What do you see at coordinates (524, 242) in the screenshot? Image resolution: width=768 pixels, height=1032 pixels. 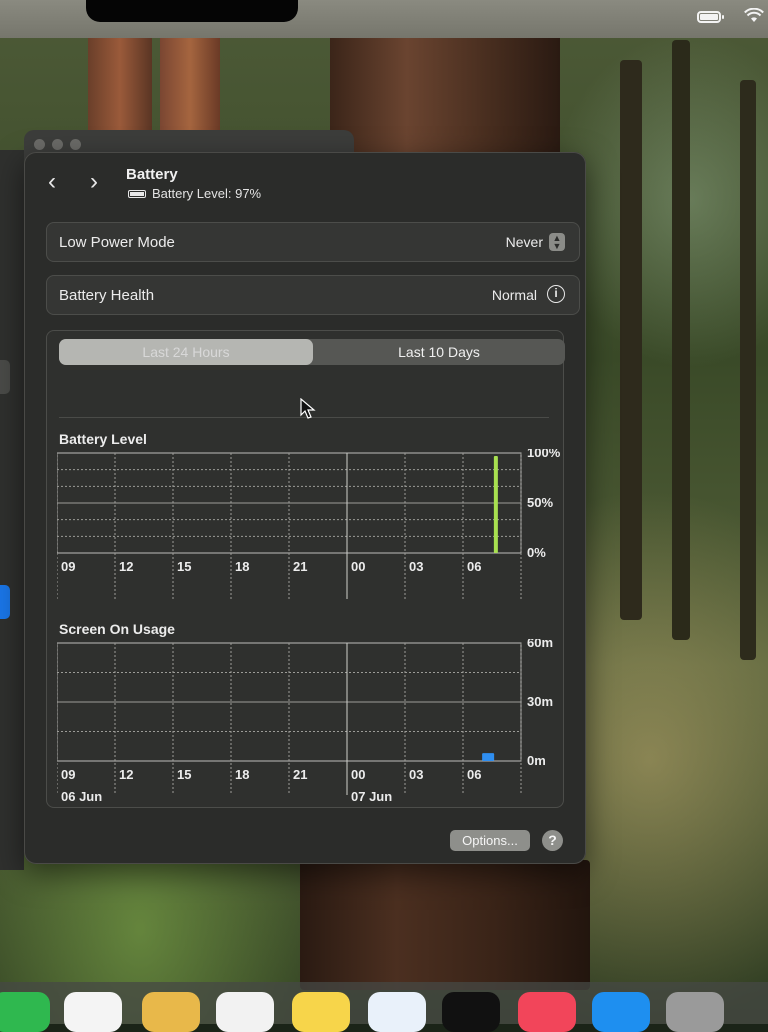 I see `low-power-mode-select: Never` at bounding box center [524, 242].